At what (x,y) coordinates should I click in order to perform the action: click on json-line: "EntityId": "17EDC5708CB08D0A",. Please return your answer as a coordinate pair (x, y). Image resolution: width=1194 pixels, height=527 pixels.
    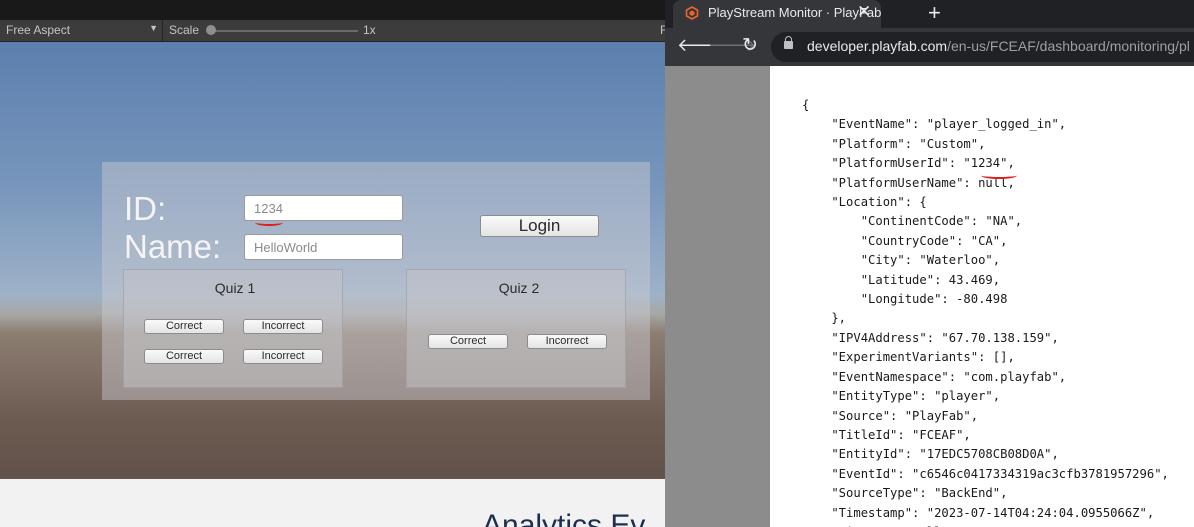
    Looking at the image, I should click on (945, 454).